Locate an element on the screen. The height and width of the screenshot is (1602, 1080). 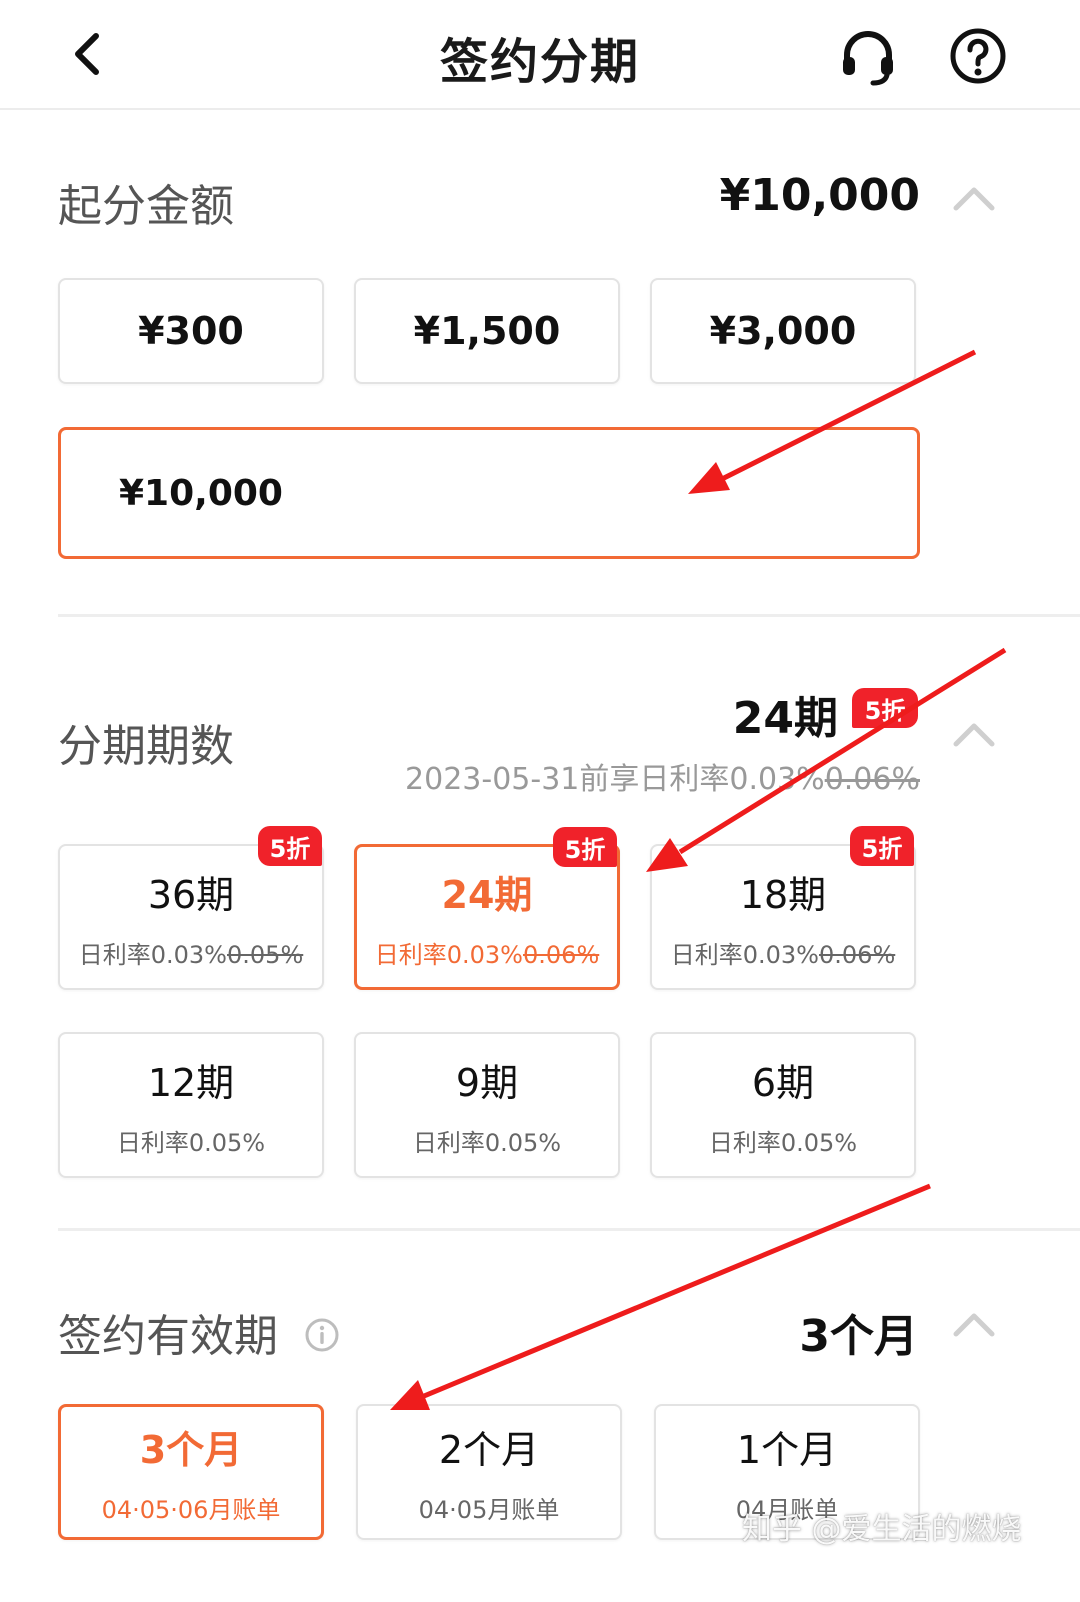
period-option-6: 6期 日利率0.05% is located at coordinates (783, 1105).